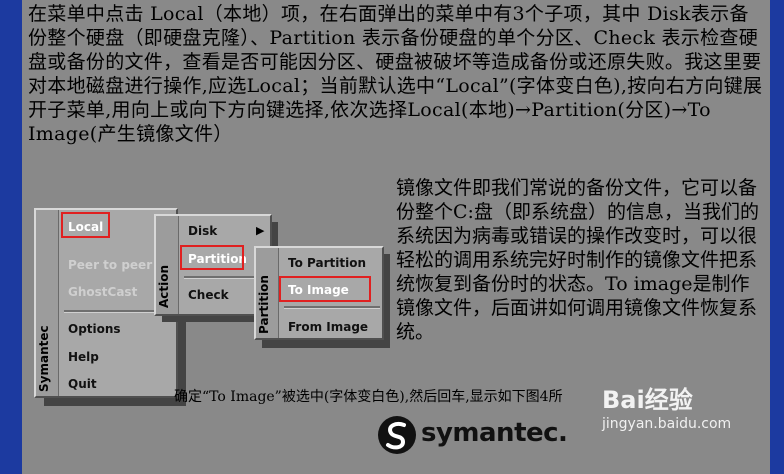 The image size is (784, 474). Describe the element at coordinates (325, 289) in the screenshot. I see `to-image-highlight-box` at that location.